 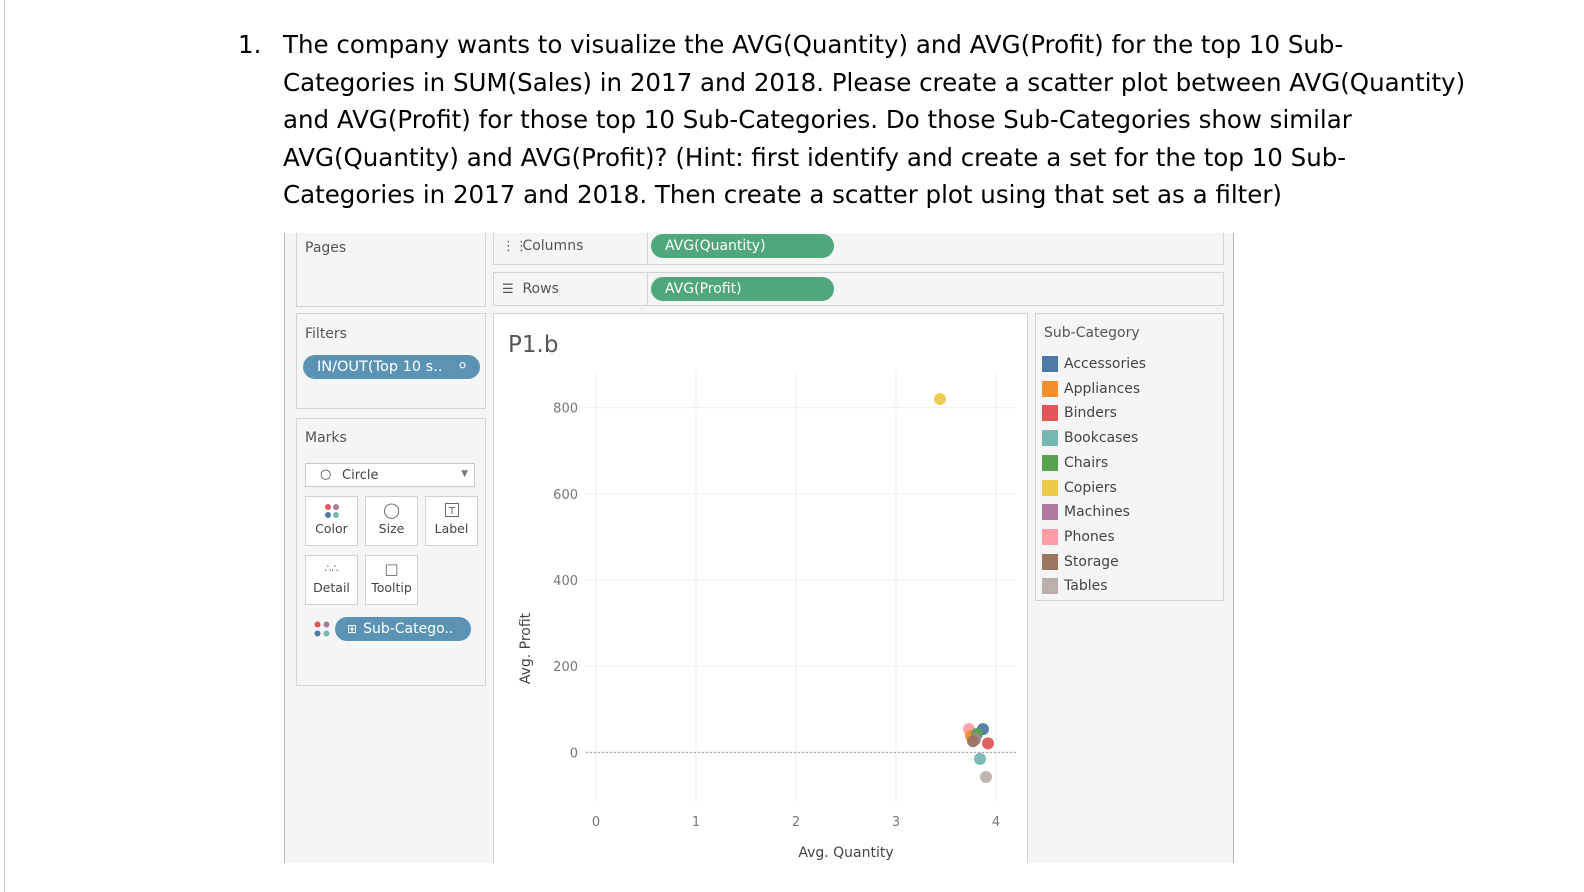 What do you see at coordinates (742, 289) in the screenshot?
I see `rows-pill: AVG(Profit)` at bounding box center [742, 289].